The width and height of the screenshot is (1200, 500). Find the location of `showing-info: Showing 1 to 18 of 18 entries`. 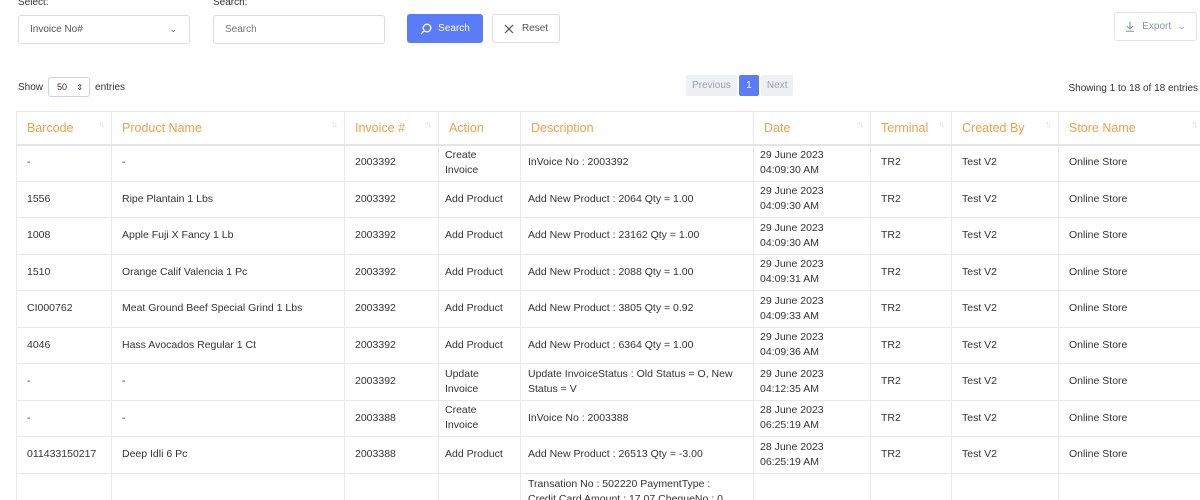

showing-info: Showing 1 to 18 of 18 entries is located at coordinates (1133, 88).